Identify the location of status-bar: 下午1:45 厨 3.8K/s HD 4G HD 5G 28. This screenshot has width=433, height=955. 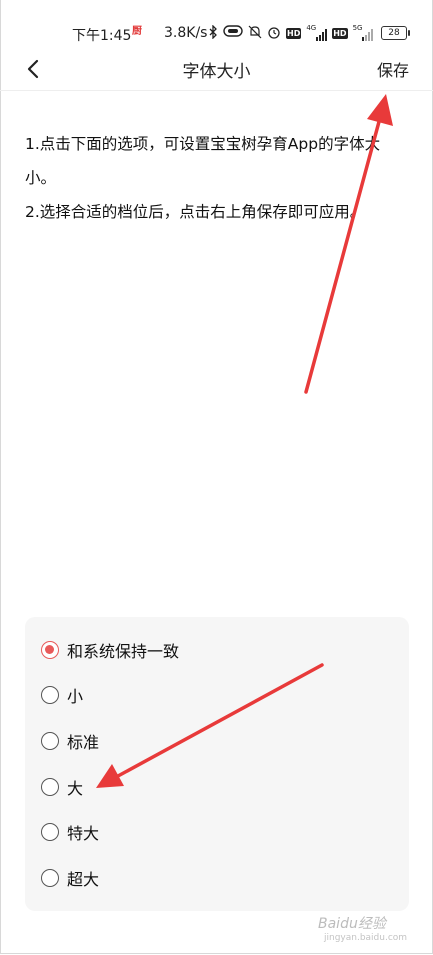
(216, 25).